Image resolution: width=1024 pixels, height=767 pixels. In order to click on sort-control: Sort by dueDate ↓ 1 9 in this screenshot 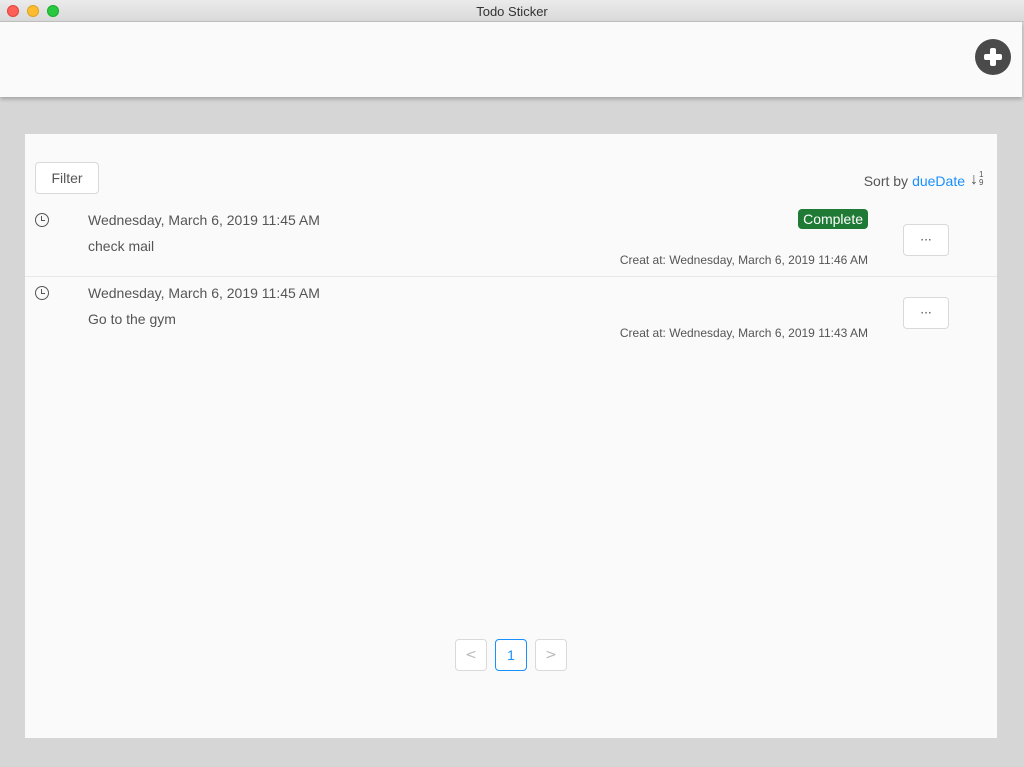, I will do `click(925, 180)`.